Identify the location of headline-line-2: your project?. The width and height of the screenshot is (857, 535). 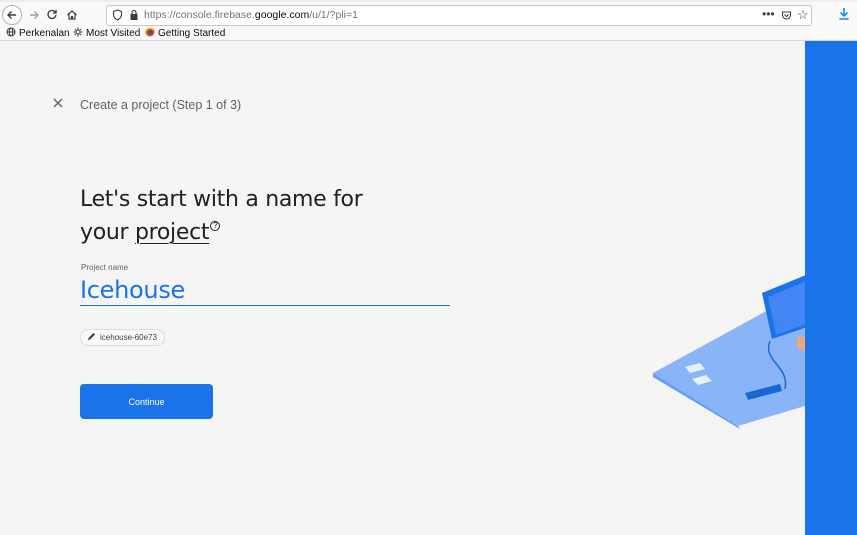
(221, 232).